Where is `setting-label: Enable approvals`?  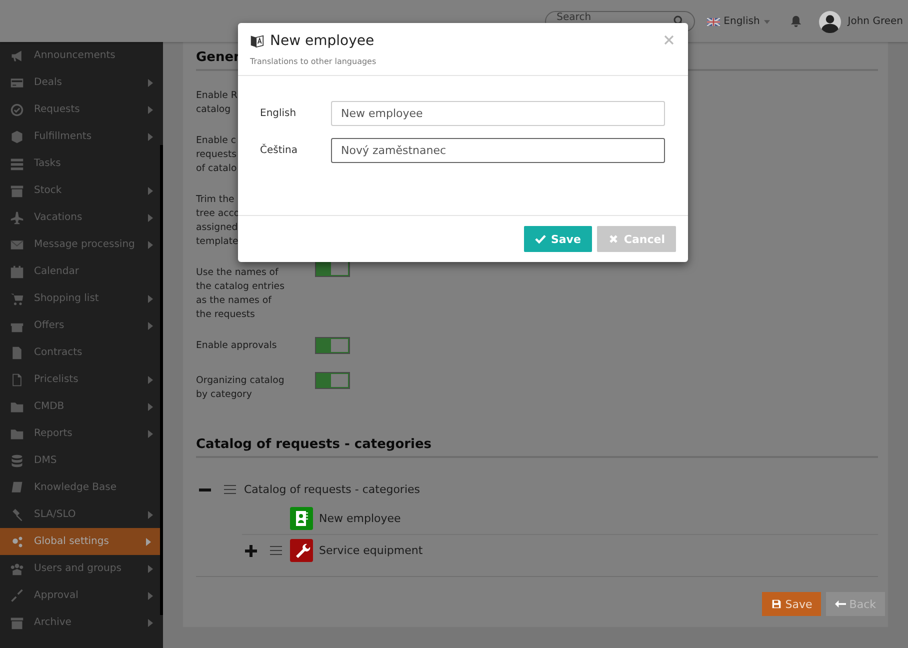
setting-label: Enable approvals is located at coordinates (236, 346).